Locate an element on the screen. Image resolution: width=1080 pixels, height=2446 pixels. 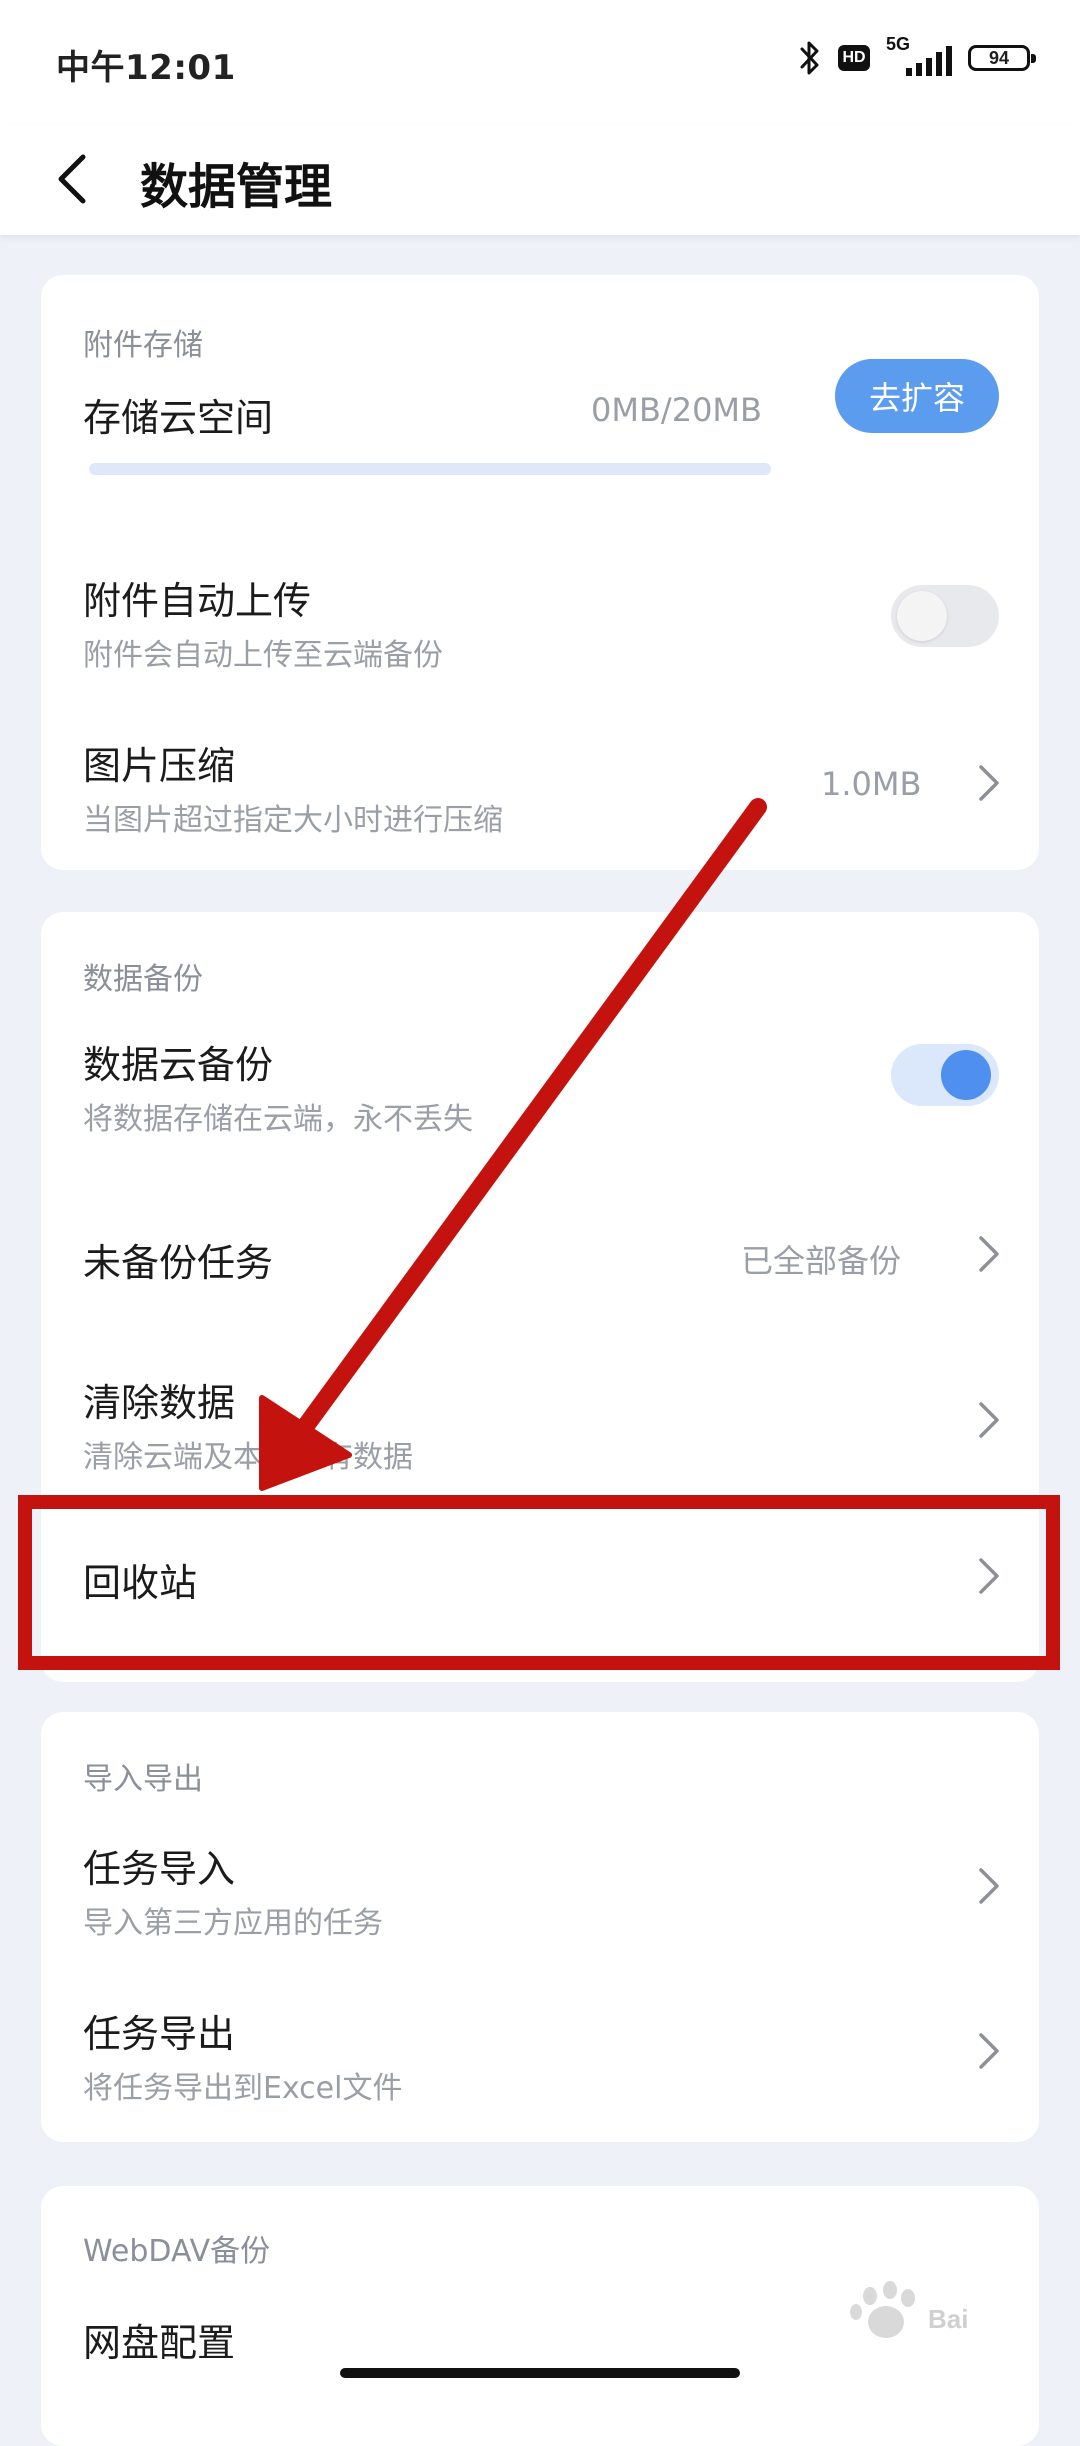
hd-icon: HD is located at coordinates (854, 58).